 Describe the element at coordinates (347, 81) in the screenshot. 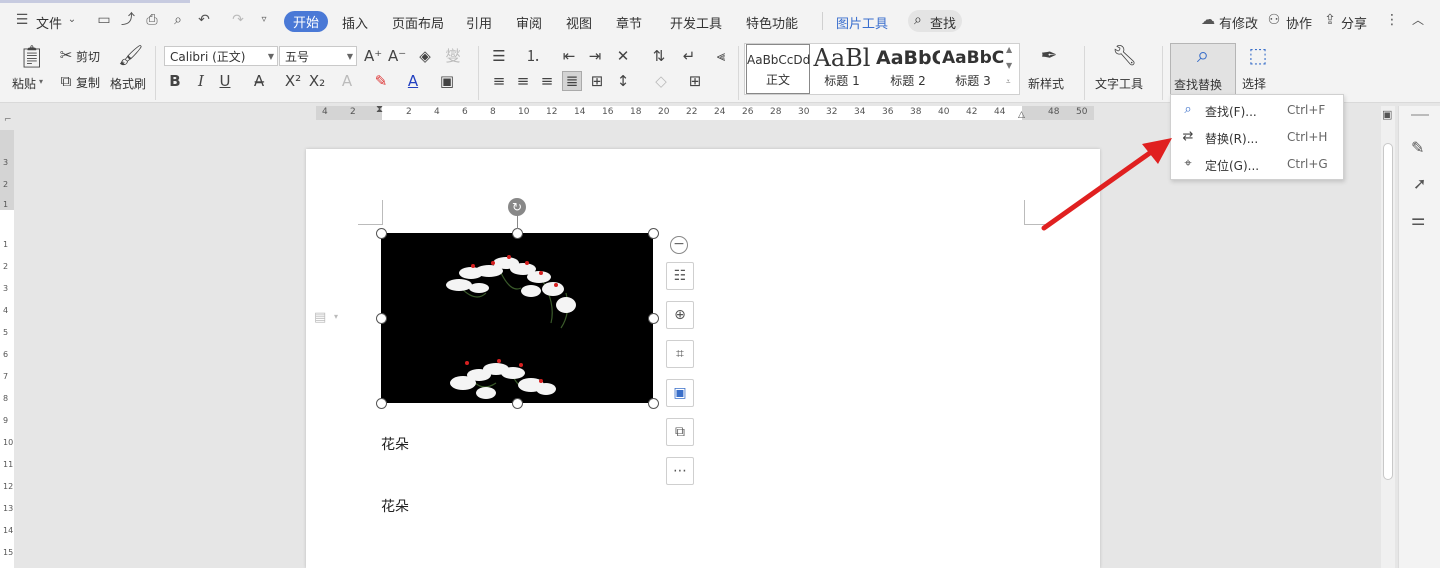

I see `text-effect-icon: A` at that location.